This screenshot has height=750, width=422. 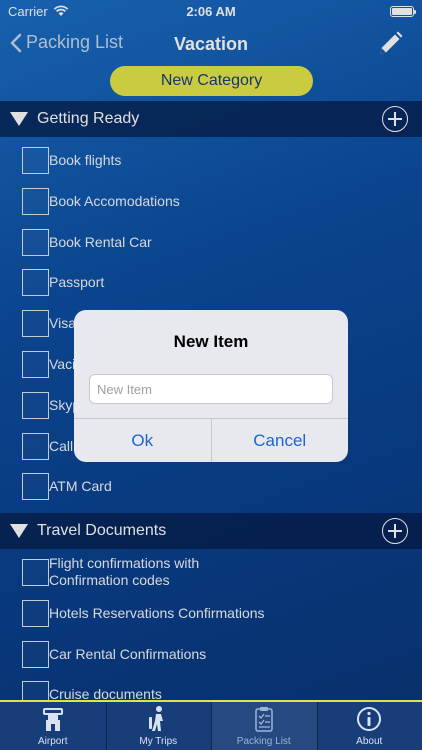 I want to click on tab-my-trips: My Trips, so click(x=158, y=726).